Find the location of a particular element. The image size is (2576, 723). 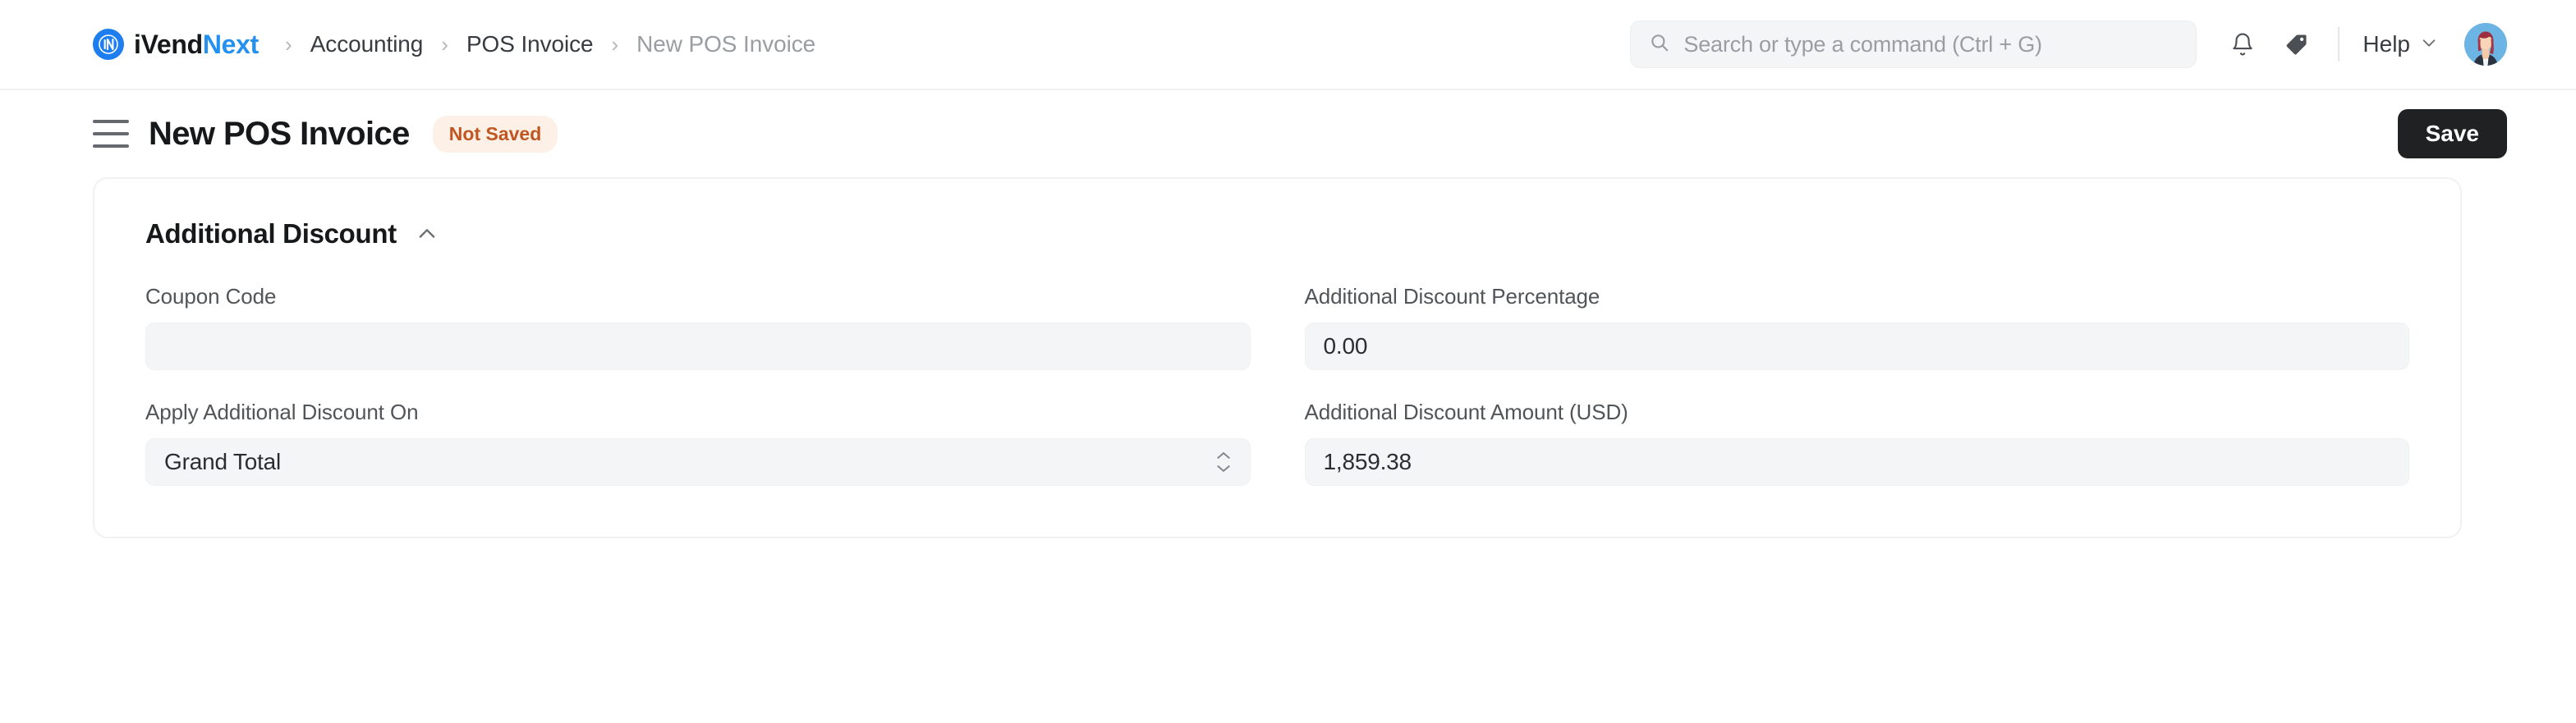

hamburger-menu-icon is located at coordinates (111, 134).